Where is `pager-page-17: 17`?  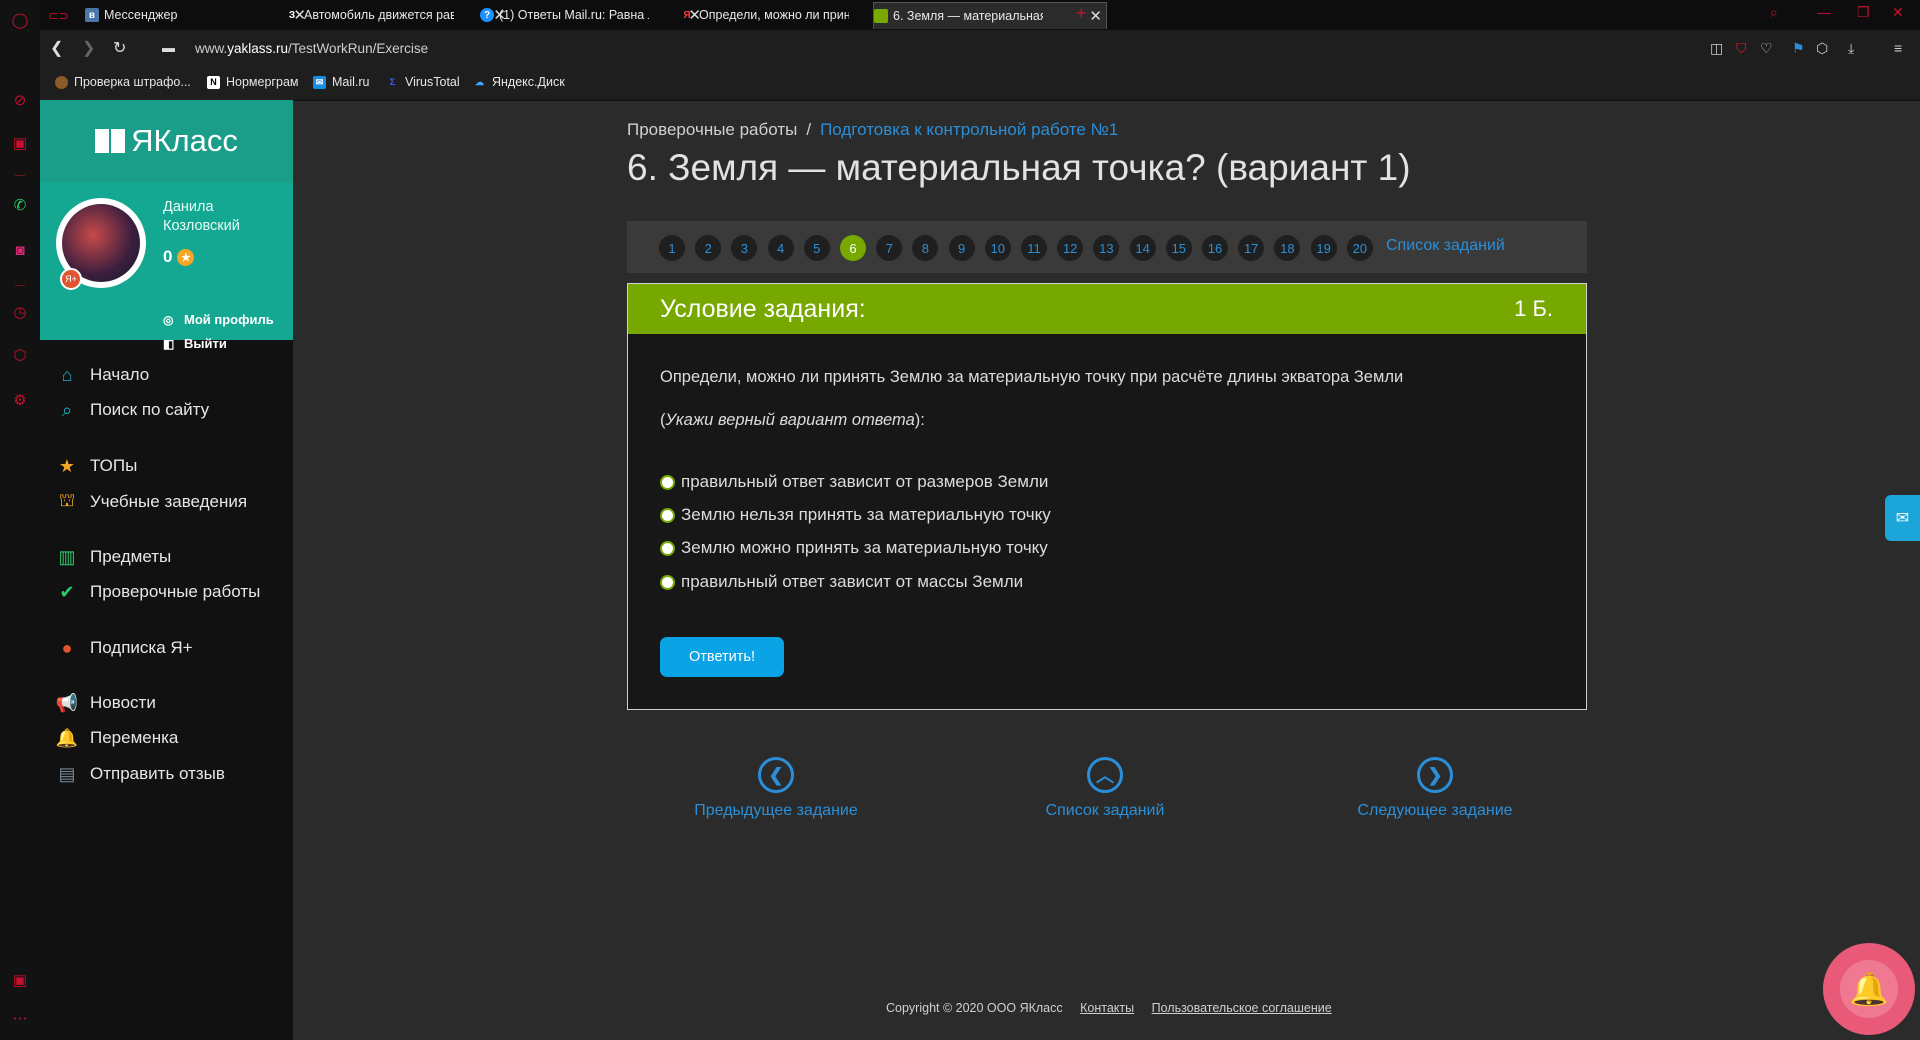 pager-page-17: 17 is located at coordinates (1251, 248).